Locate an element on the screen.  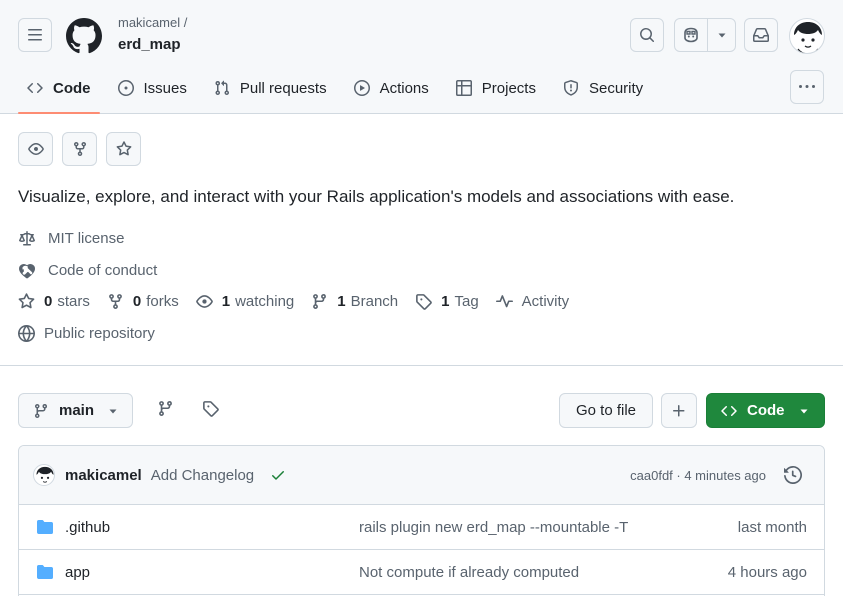
code-of-conduct-label: Code of conduct is located at coordinates (103, 270).